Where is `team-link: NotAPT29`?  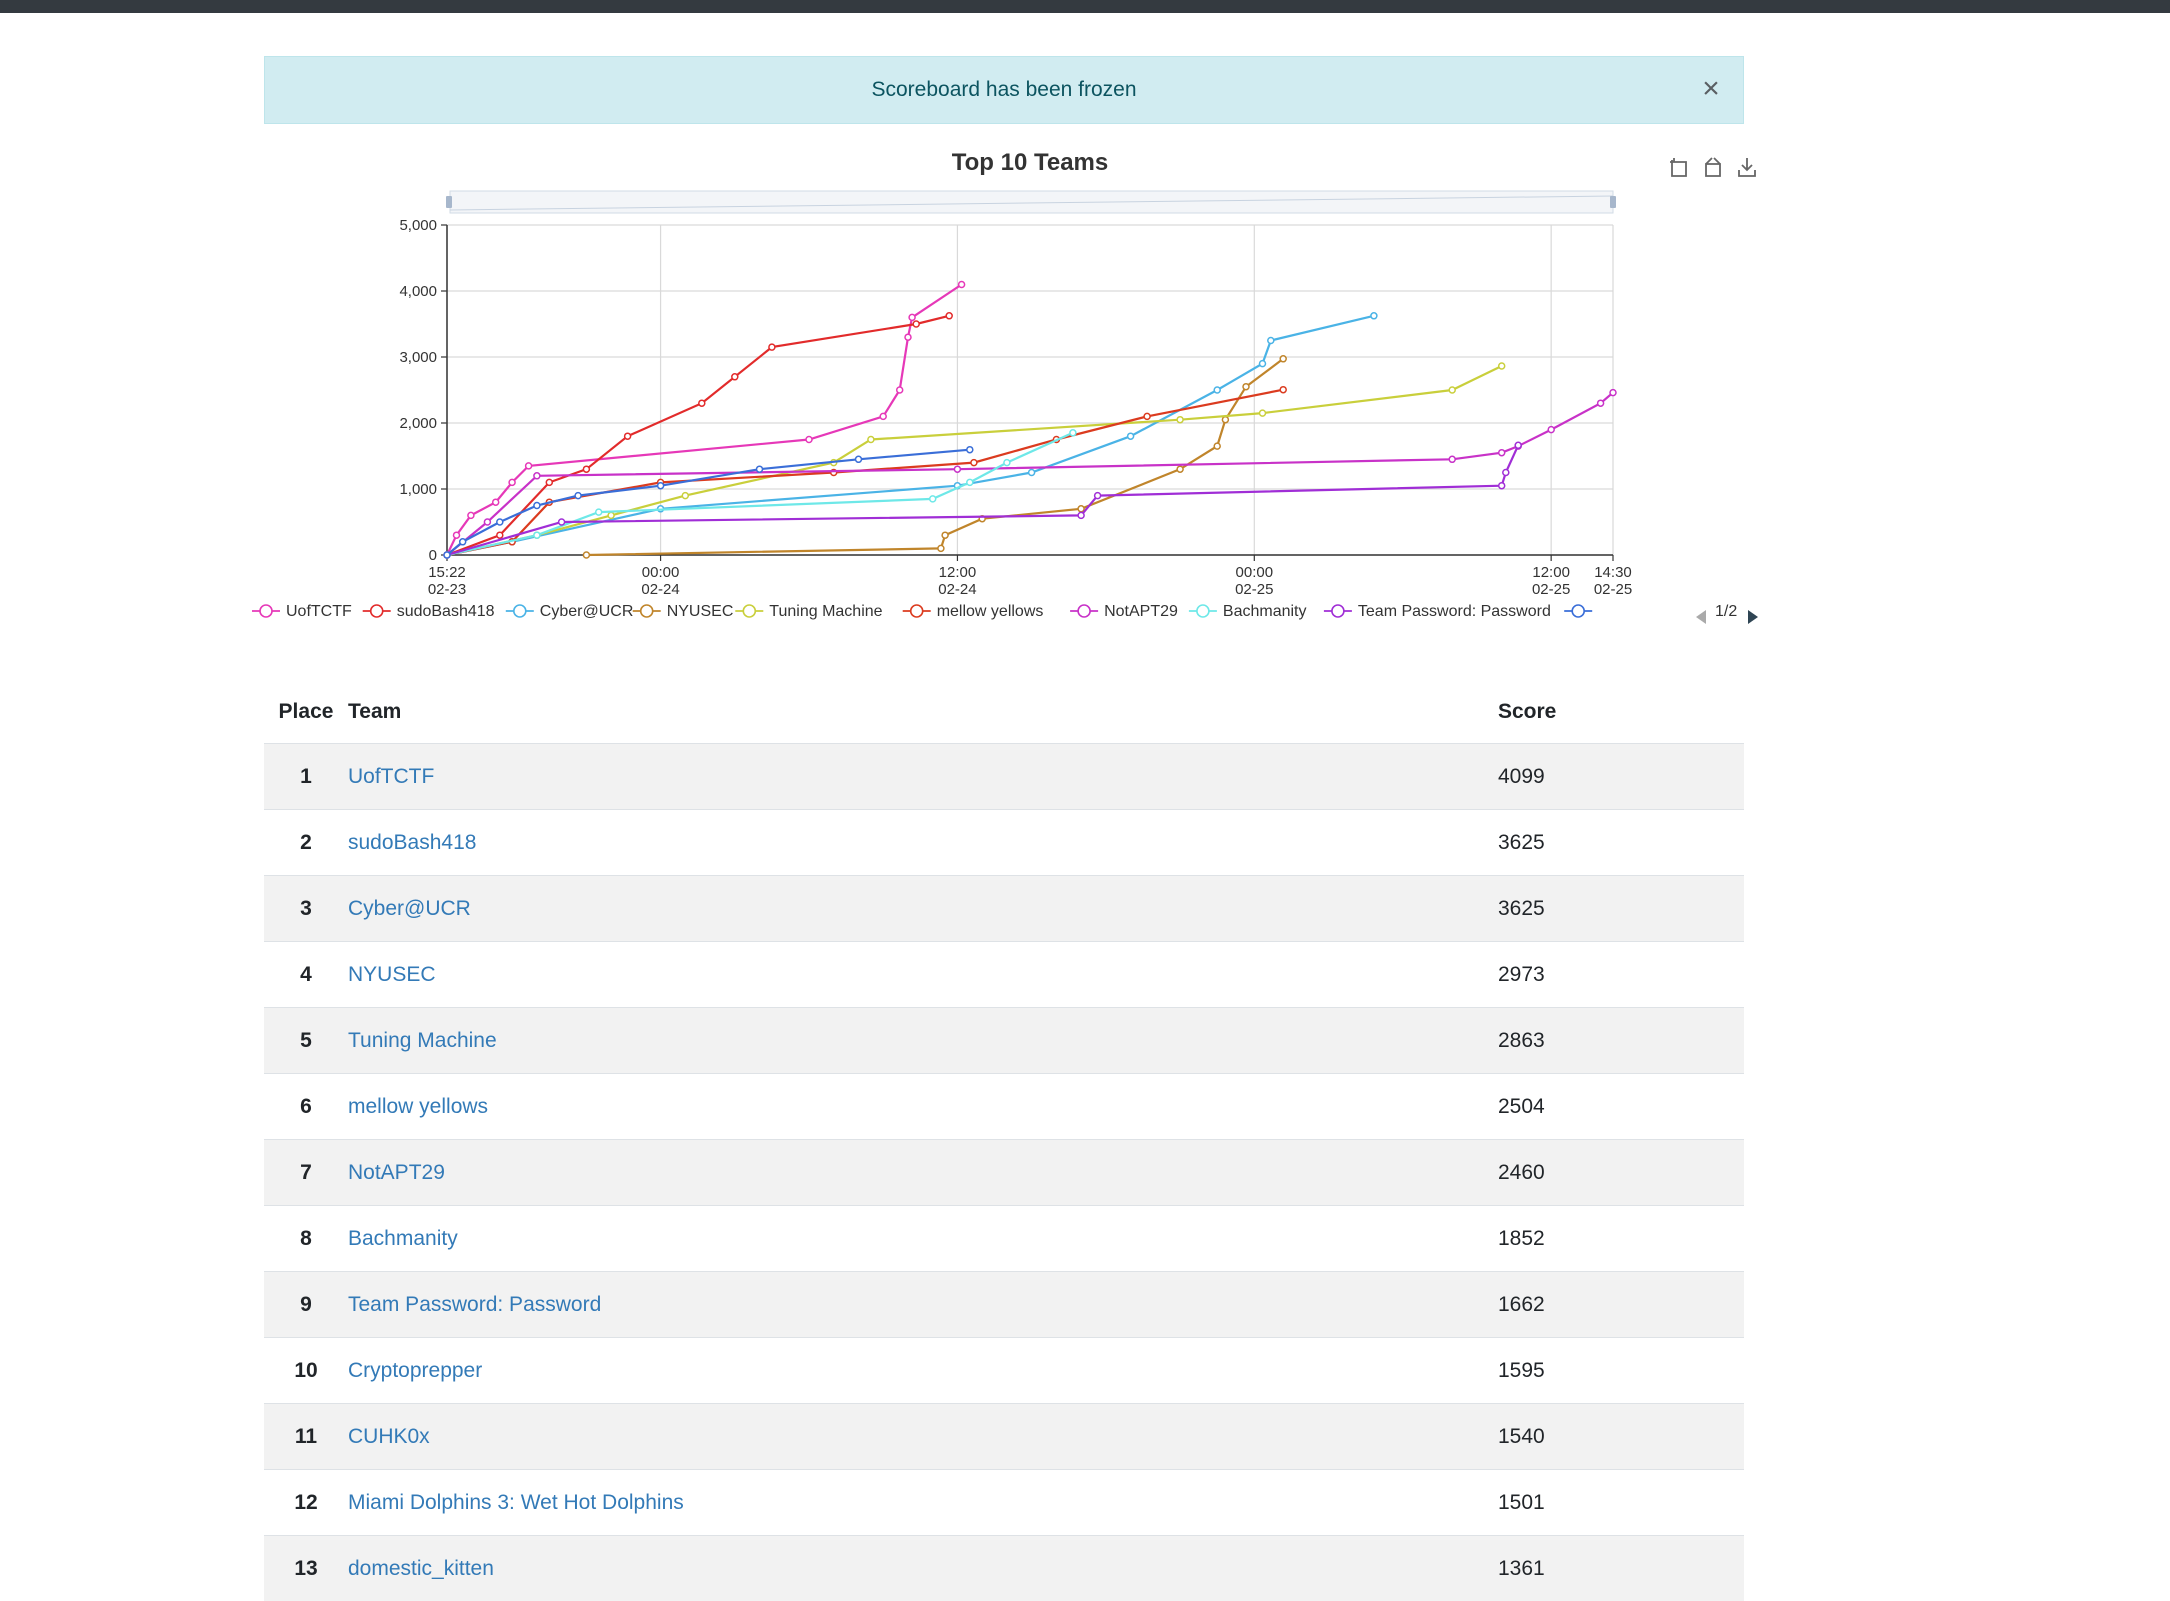 team-link: NotAPT29 is located at coordinates (396, 1172).